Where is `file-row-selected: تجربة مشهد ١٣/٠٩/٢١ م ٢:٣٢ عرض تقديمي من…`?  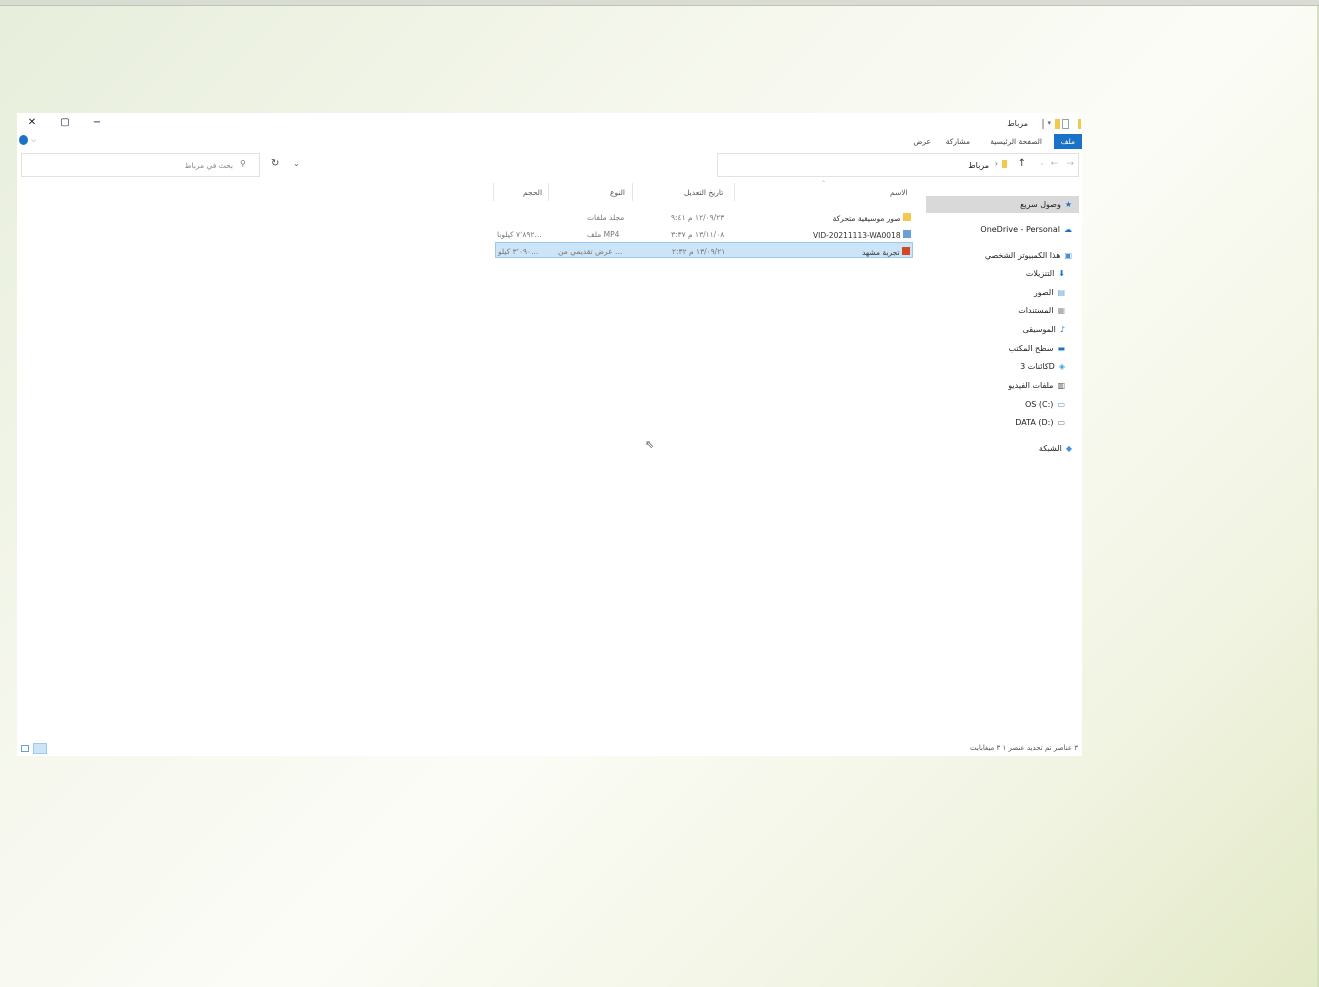 file-row-selected: تجربة مشهد ١٣/٠٩/٢١ م ٢:٣٢ عرض تقديمي من… is located at coordinates (704, 250).